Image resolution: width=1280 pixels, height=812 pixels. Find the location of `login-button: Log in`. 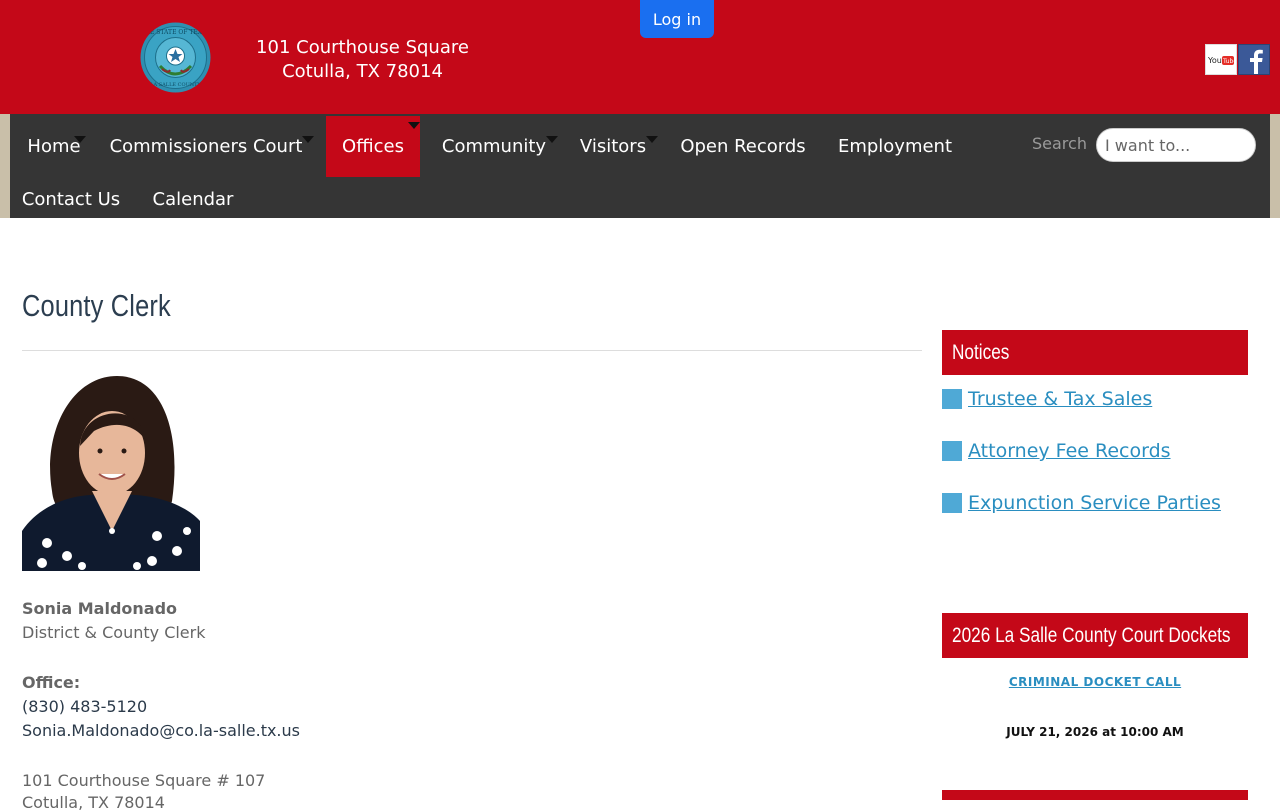

login-button: Log in is located at coordinates (677, 19).